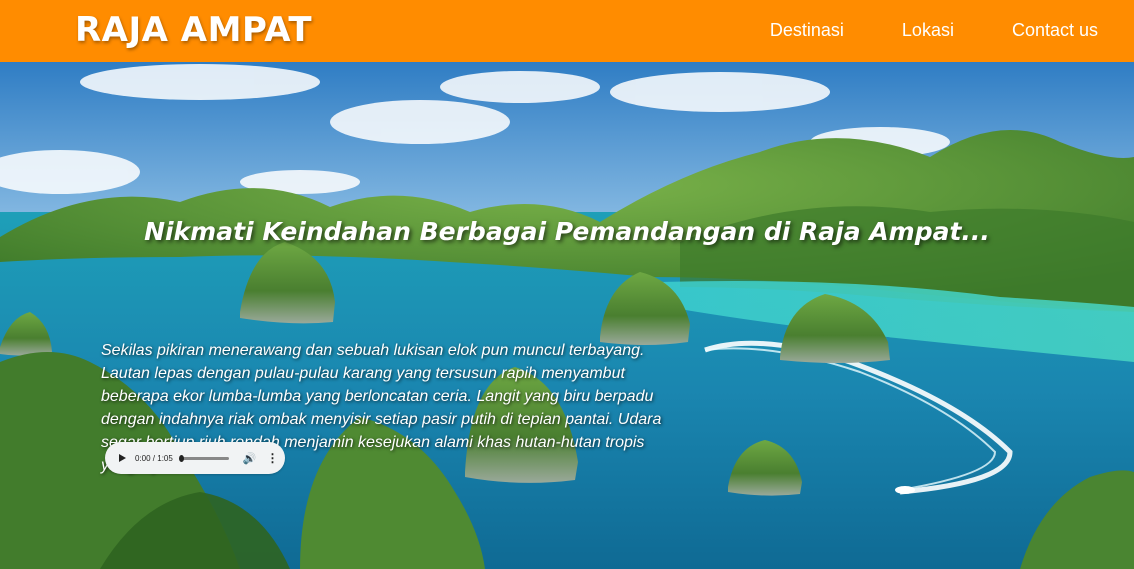 The height and width of the screenshot is (569, 1134). I want to click on site-header: RAJA AMPAT Destinasi Lokasi Contact us, so click(567, 31).